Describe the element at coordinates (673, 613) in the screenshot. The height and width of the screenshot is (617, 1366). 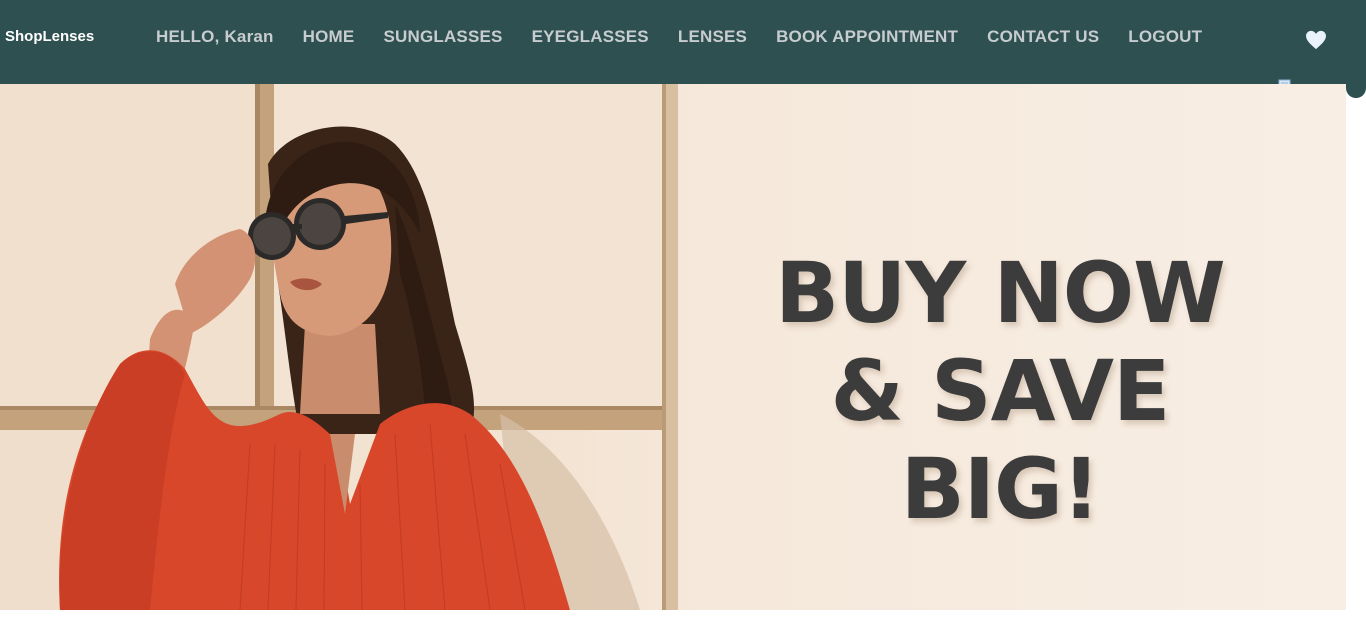
I see `page-bottom-strip` at that location.